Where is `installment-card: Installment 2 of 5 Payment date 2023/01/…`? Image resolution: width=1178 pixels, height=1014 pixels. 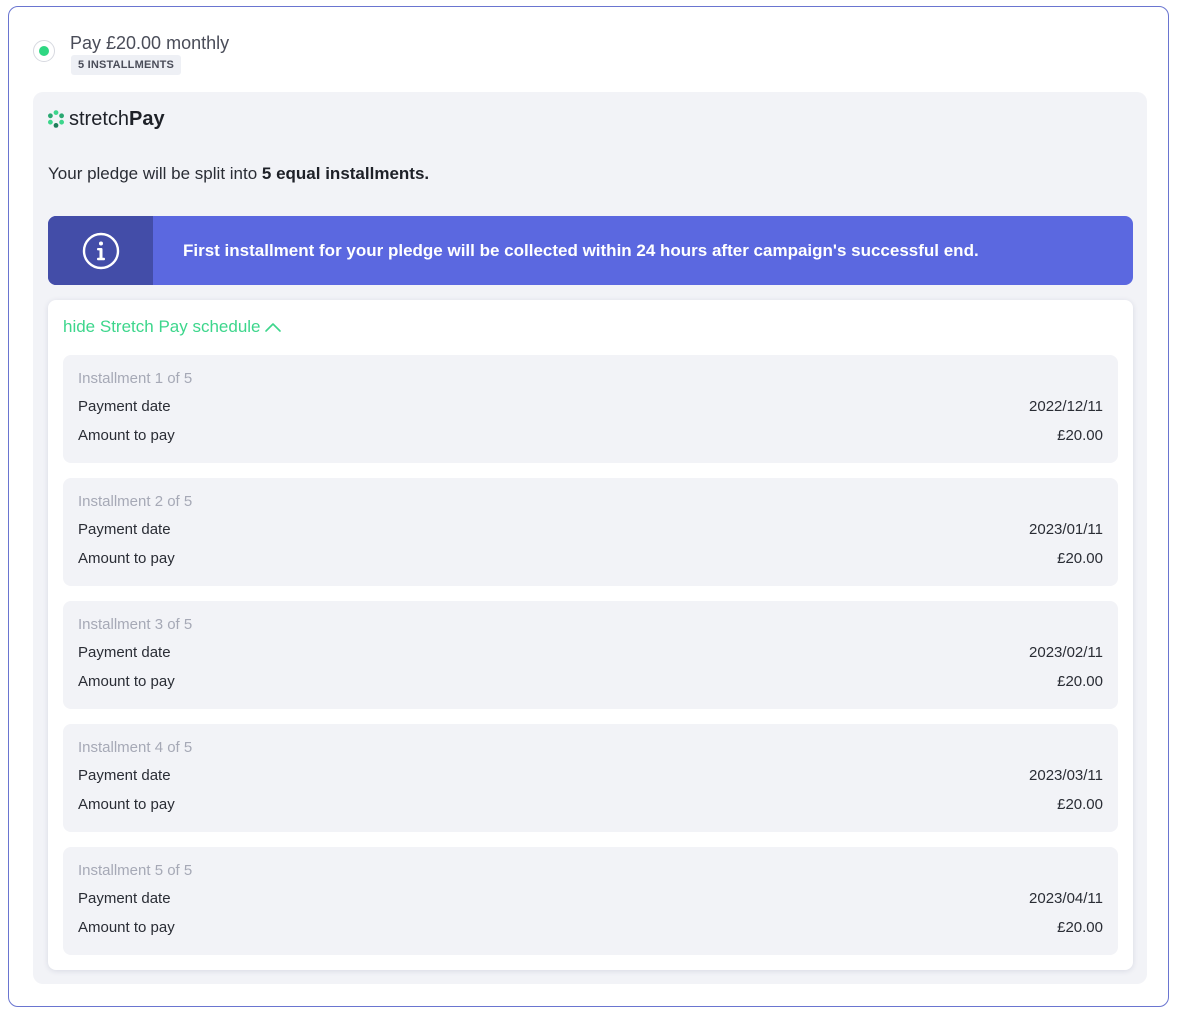 installment-card: Installment 2 of 5 Payment date 2023/01/… is located at coordinates (590, 532).